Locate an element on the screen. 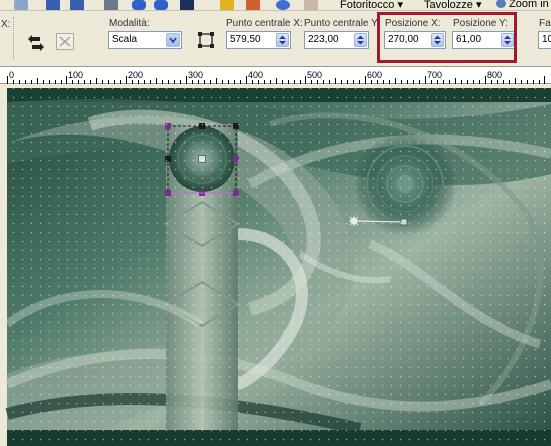  center-x-label: Punto centrale X: is located at coordinates (264, 23).